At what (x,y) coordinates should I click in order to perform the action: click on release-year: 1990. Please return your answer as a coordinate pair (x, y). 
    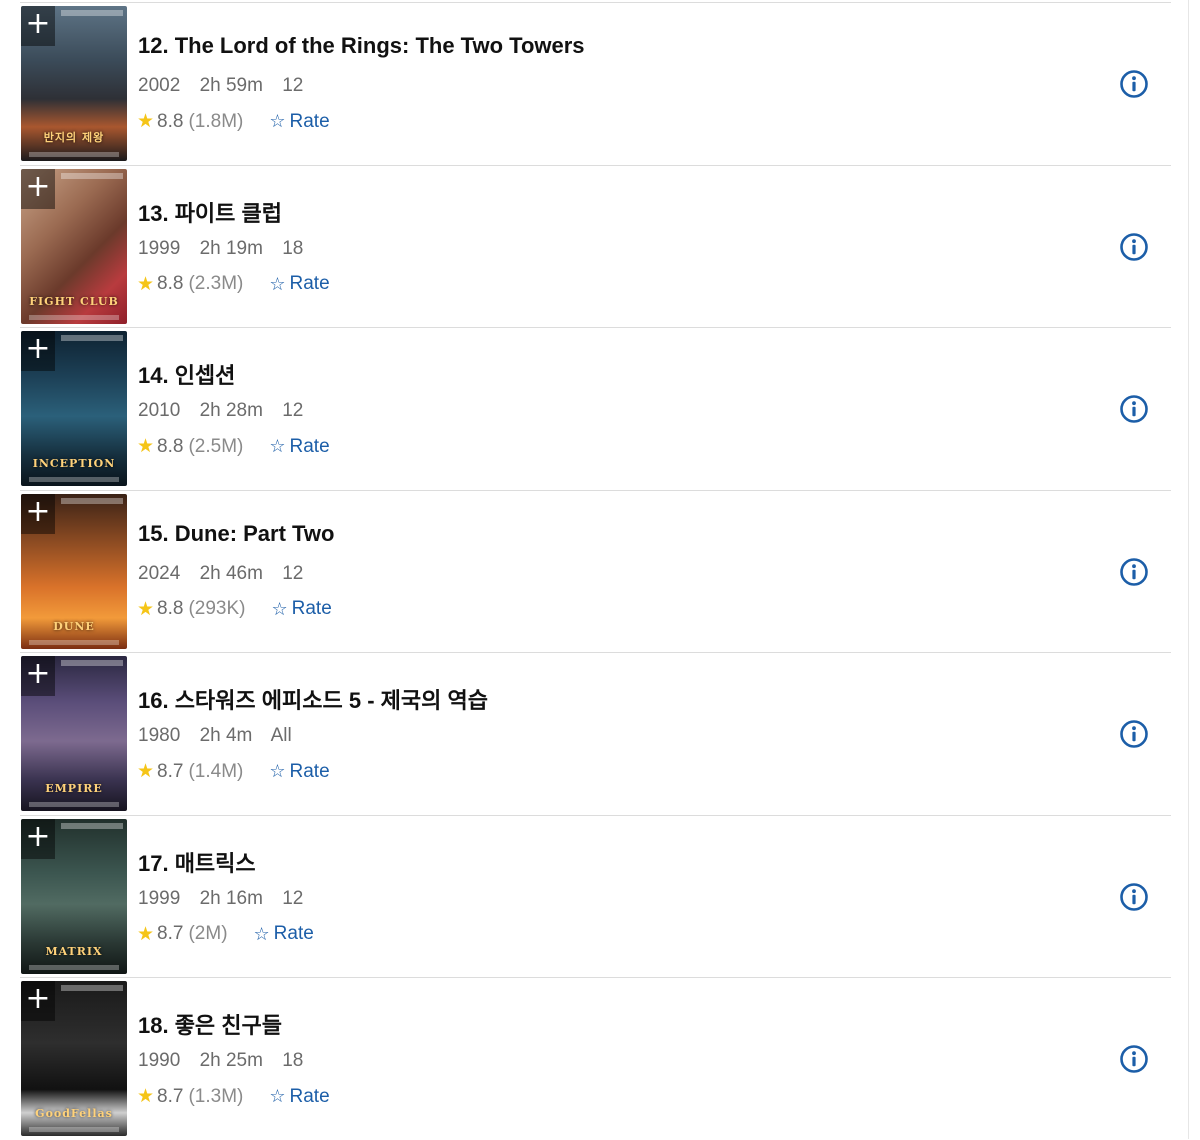
    Looking at the image, I should click on (159, 1060).